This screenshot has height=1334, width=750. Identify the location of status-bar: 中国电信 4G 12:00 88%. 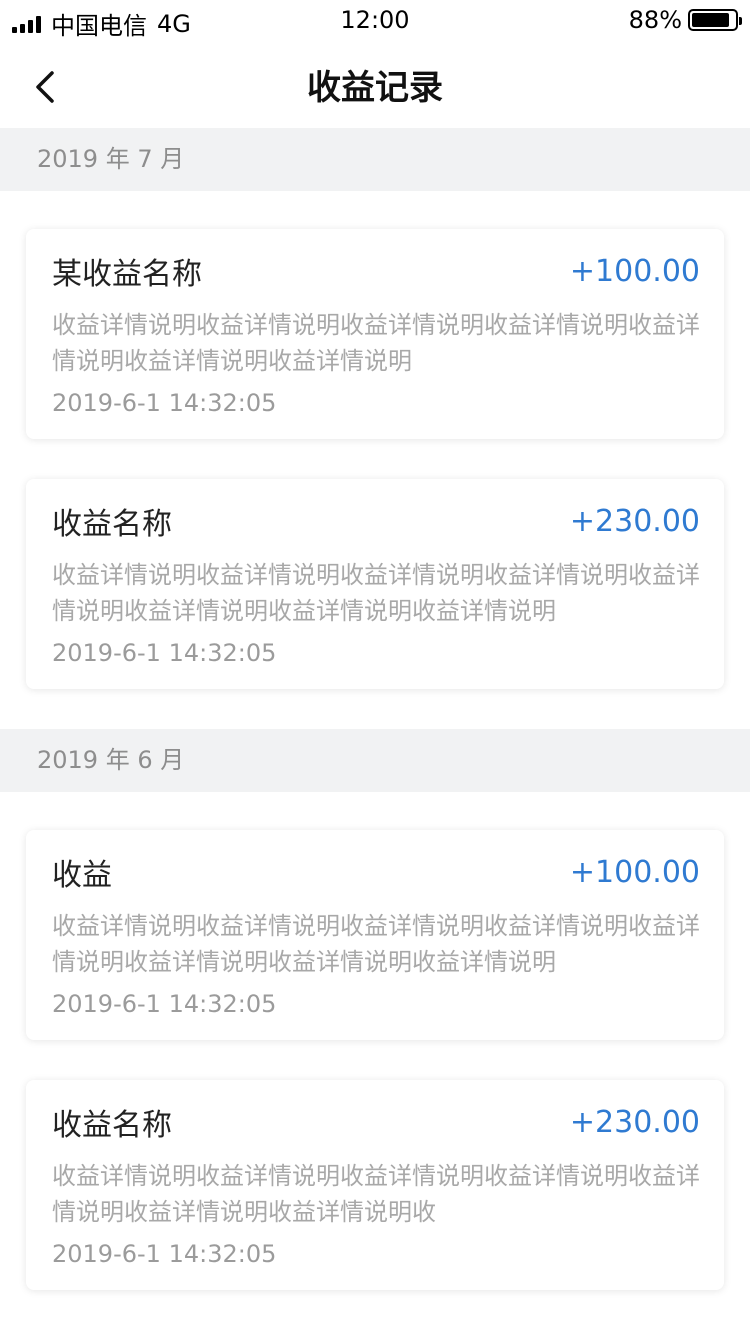
(375, 21).